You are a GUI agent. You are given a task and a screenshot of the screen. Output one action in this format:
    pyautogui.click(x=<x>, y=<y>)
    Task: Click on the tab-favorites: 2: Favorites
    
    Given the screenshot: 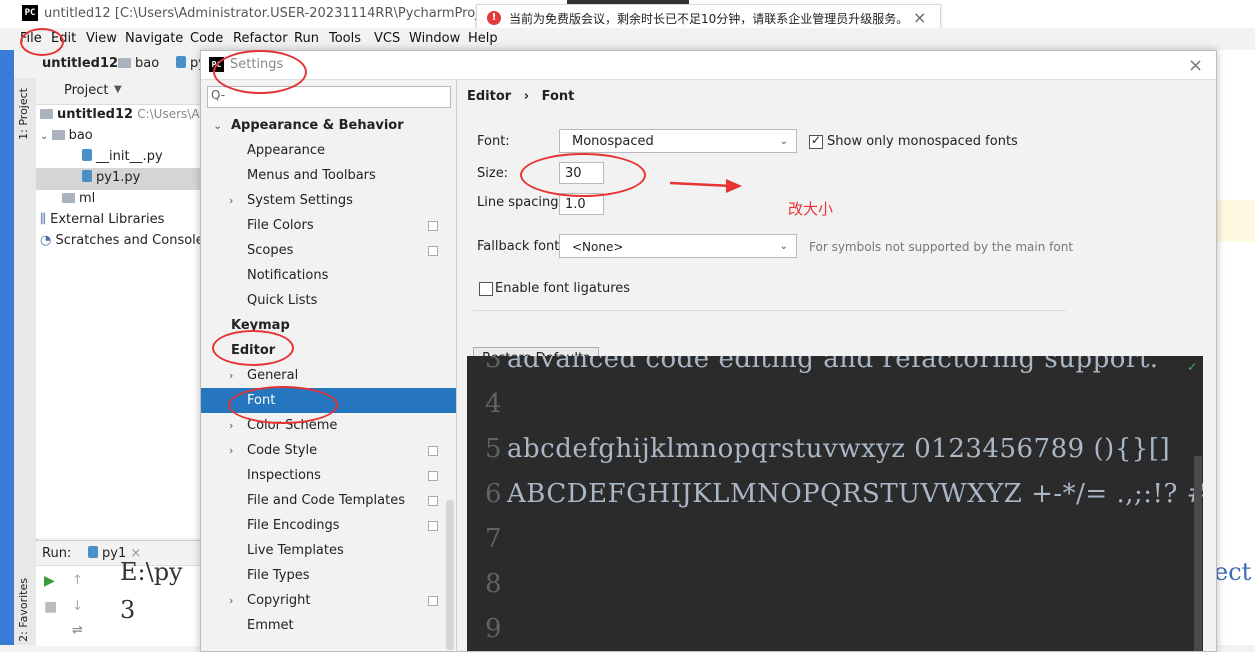 What is the action you would take?
    pyautogui.click(x=23, y=610)
    